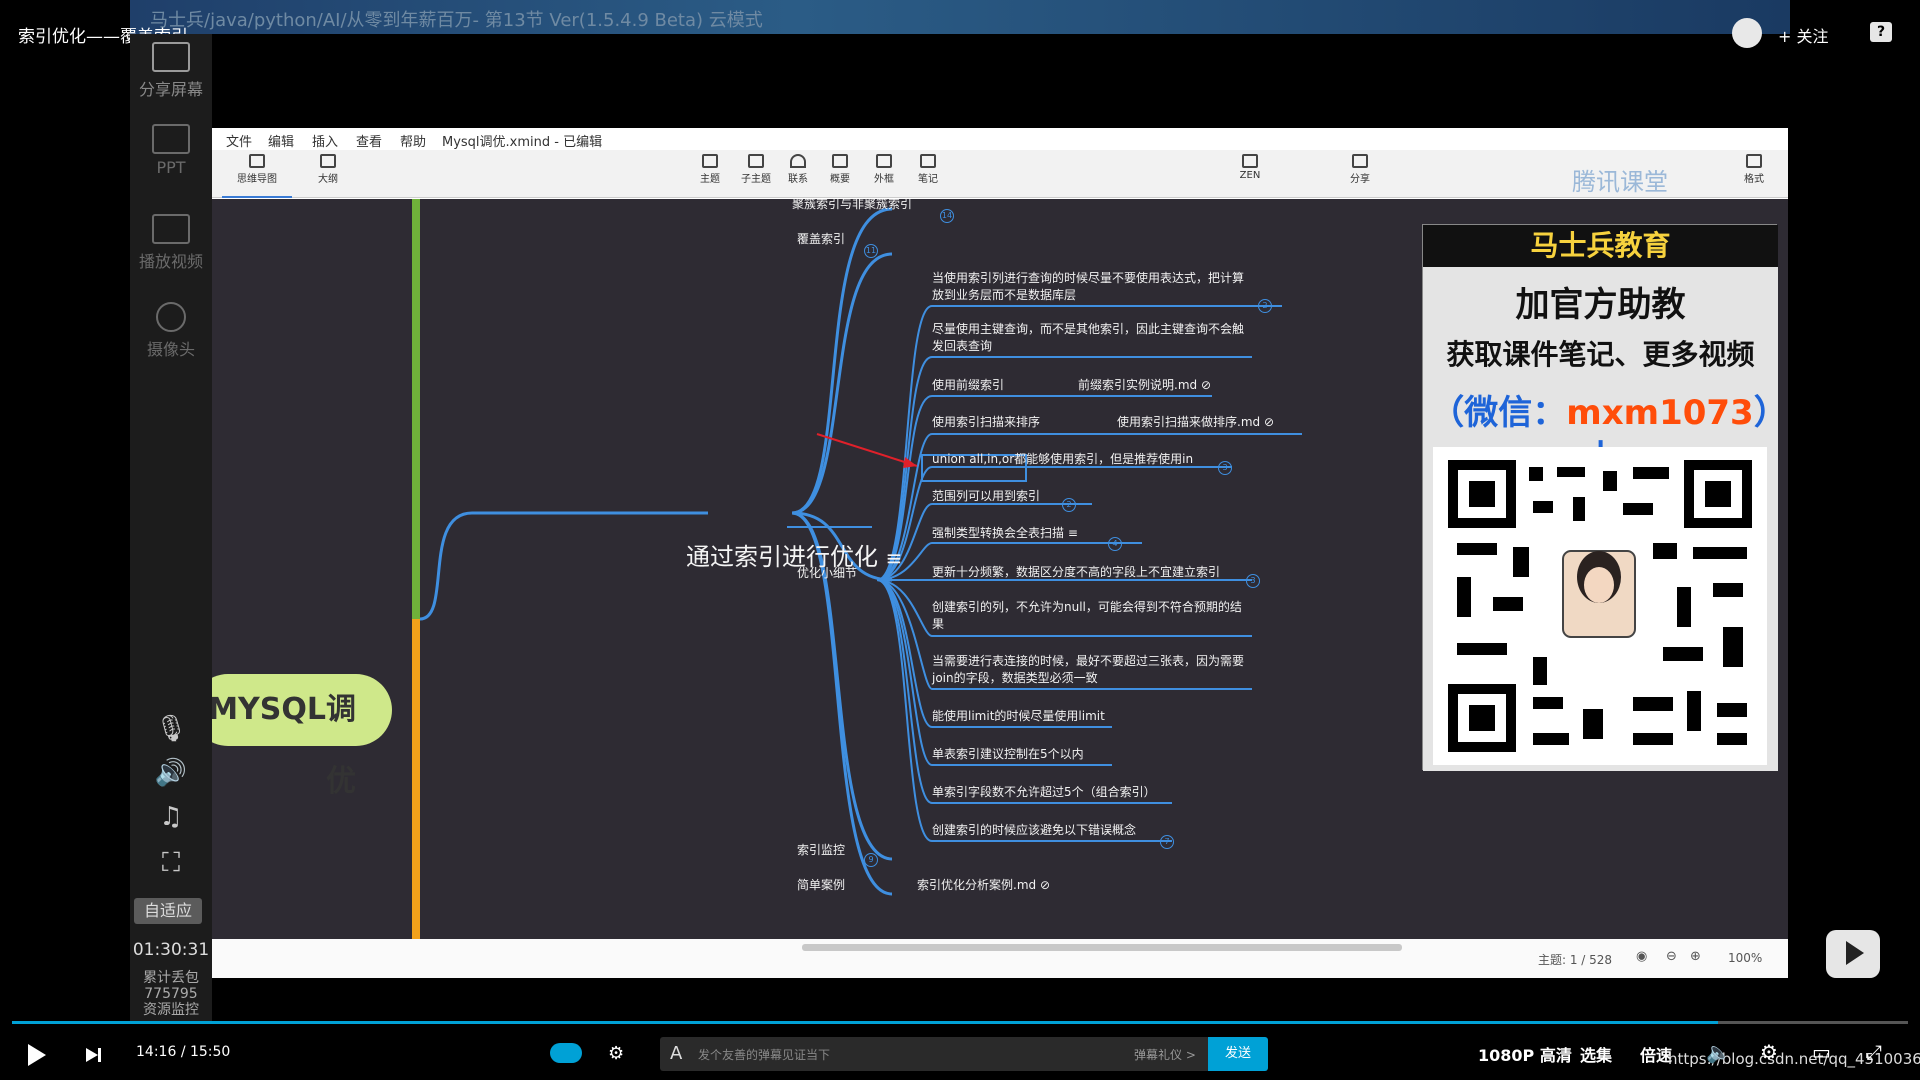  I want to click on camera-button: 摄像头, so click(171, 331).